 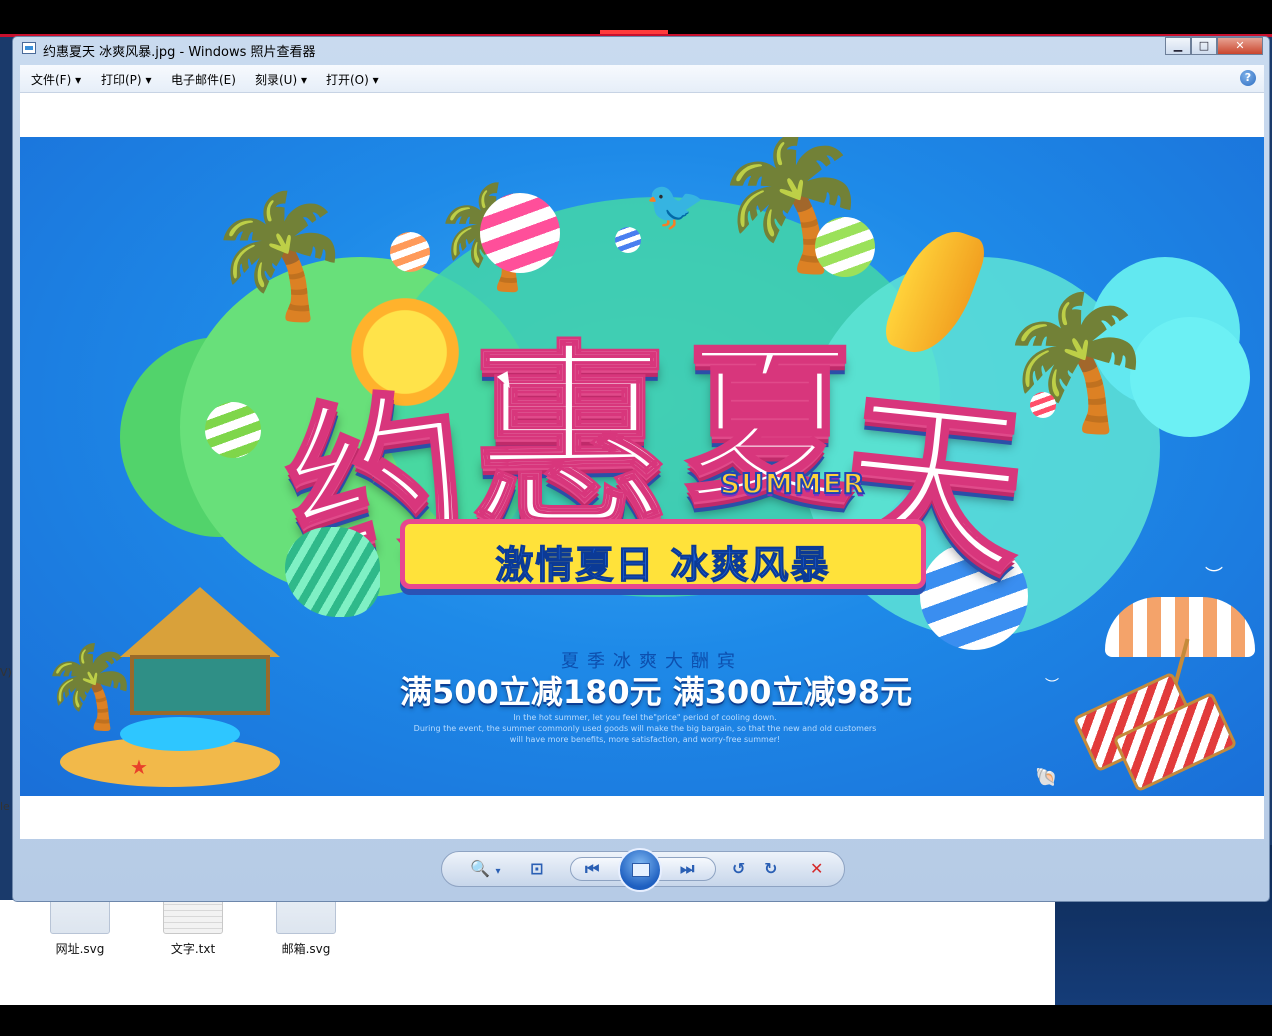 I want to click on shell-icon: 🐚, so click(x=1046, y=777).